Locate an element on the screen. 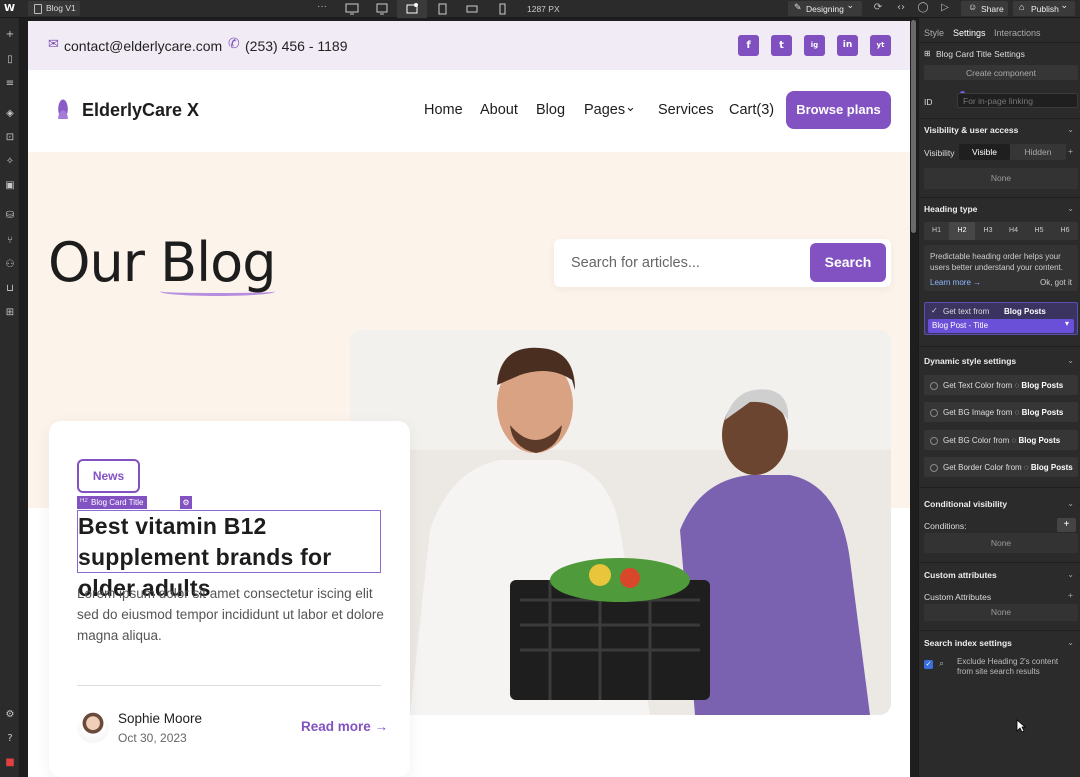 The width and height of the screenshot is (1080, 777). tab-settings: Settings is located at coordinates (969, 33).